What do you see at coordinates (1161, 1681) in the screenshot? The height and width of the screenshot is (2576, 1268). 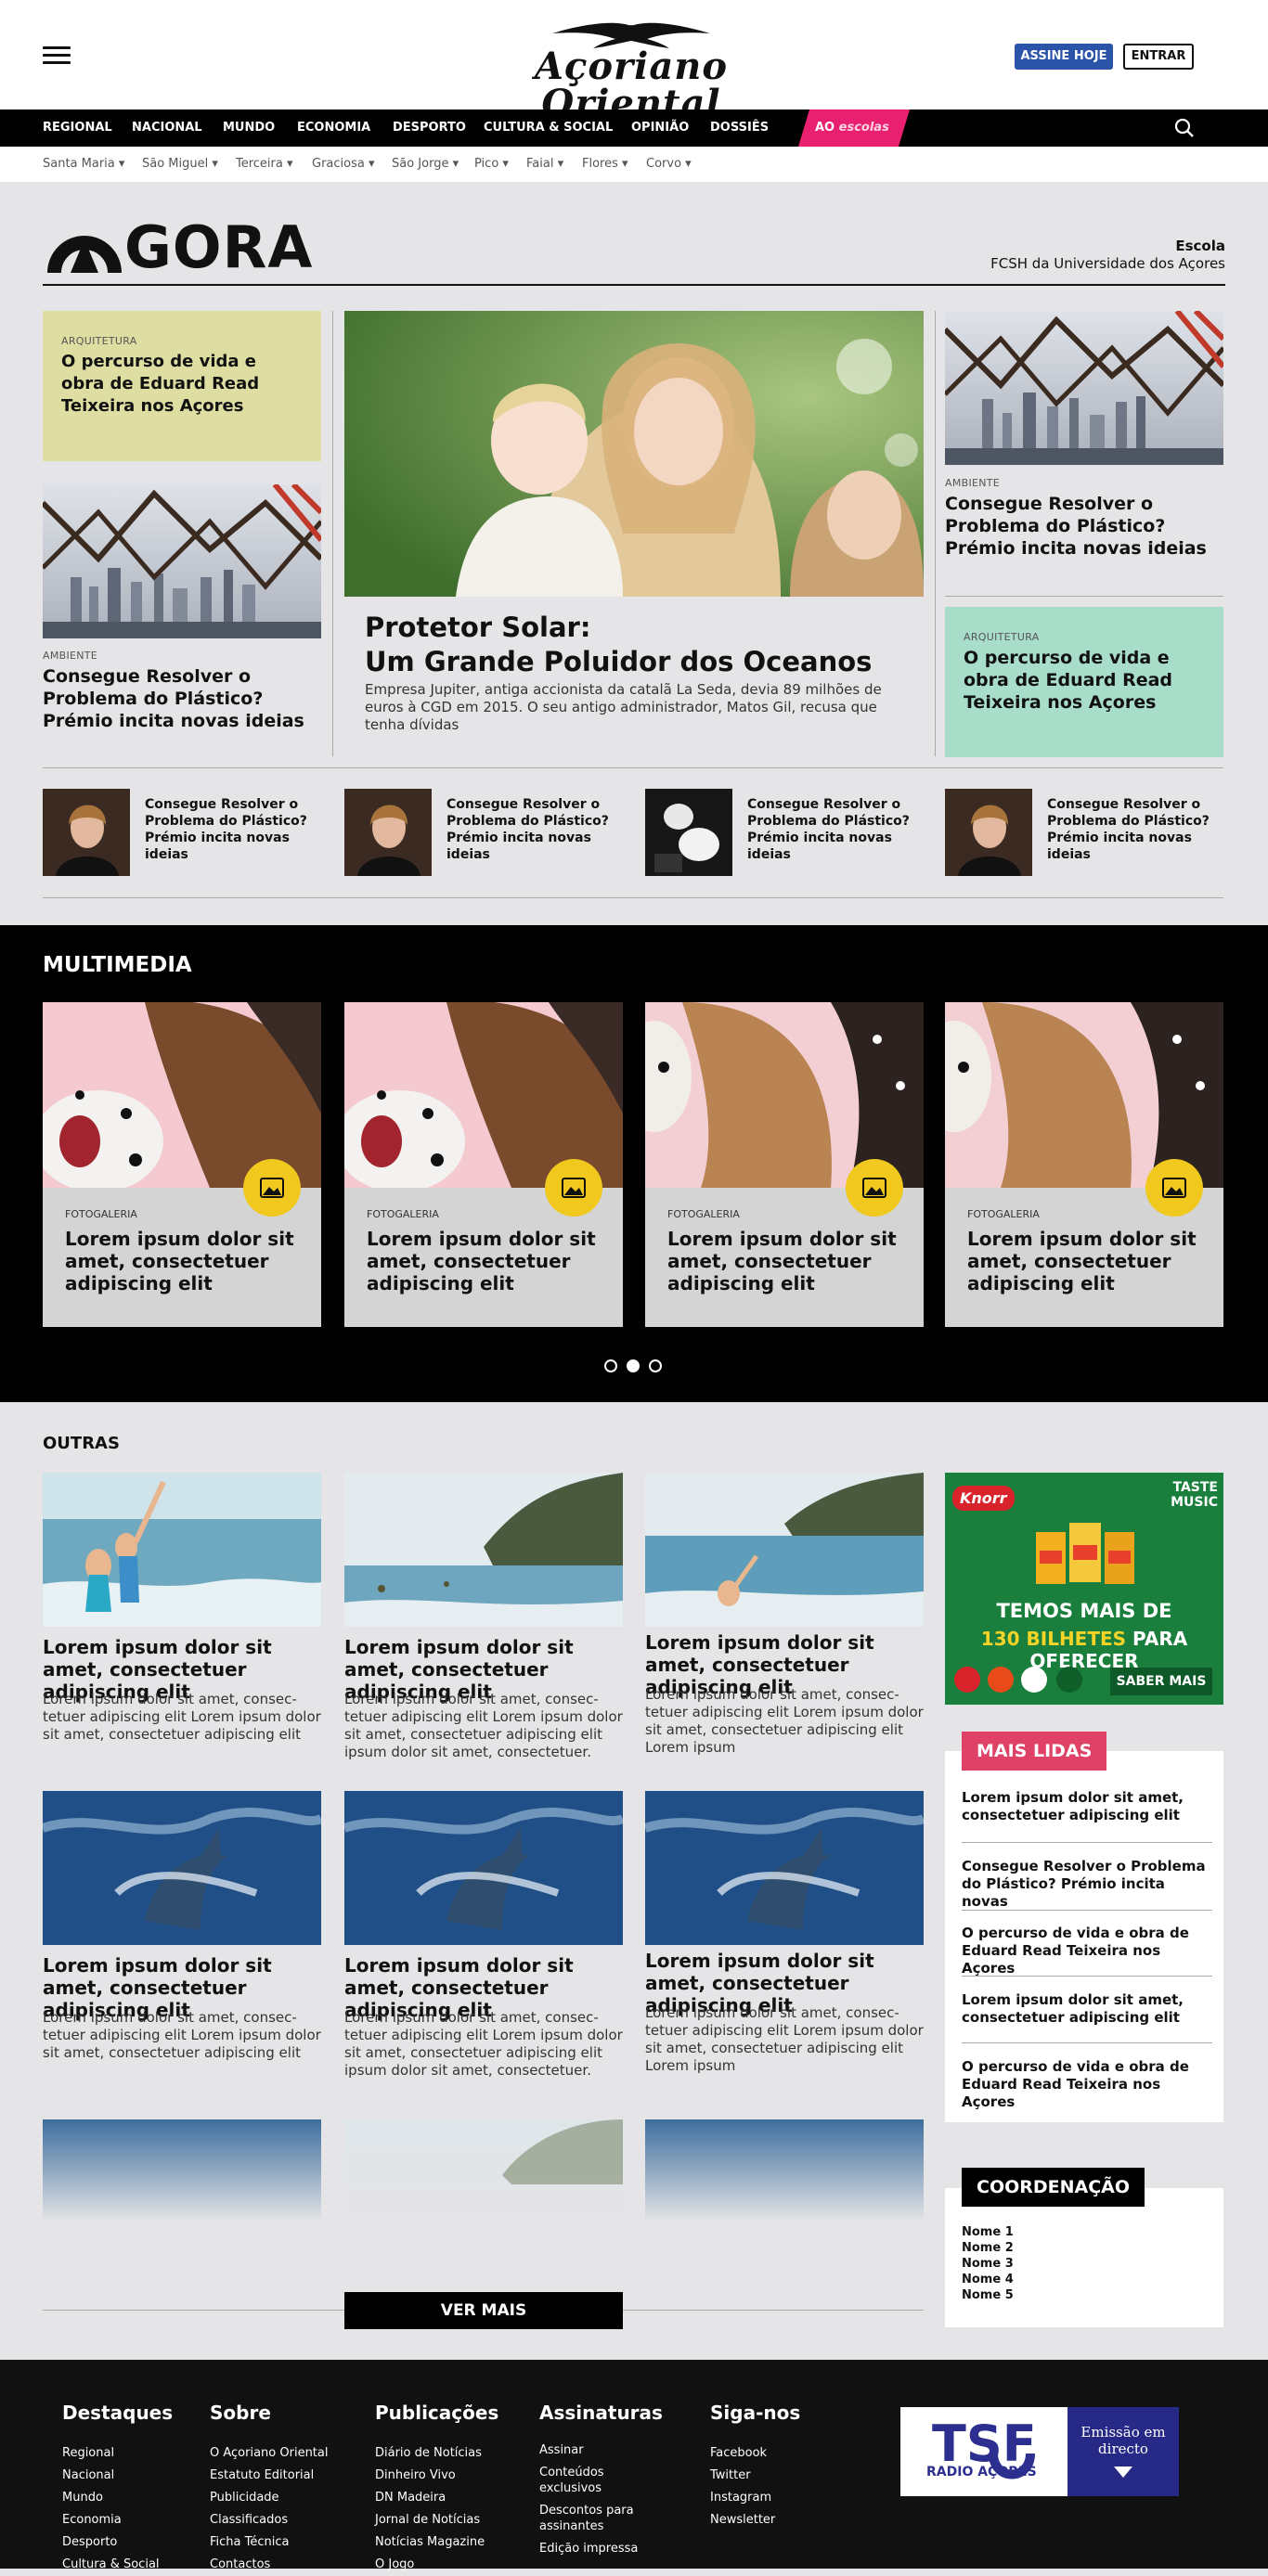 I see `ad-cta: SABER MAIS` at bounding box center [1161, 1681].